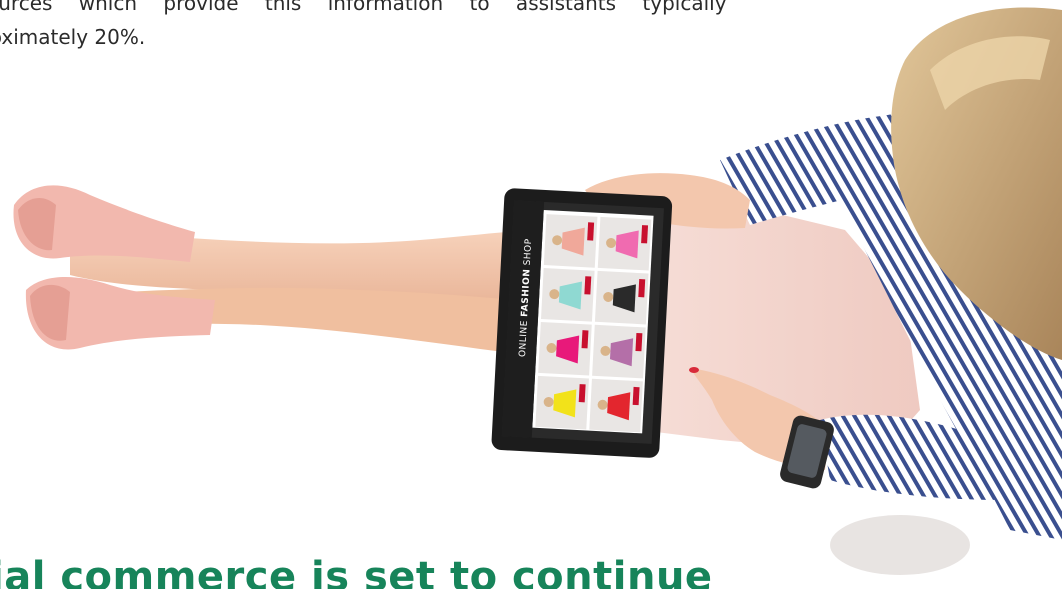  I want to click on floor-shadow, so click(900, 545).